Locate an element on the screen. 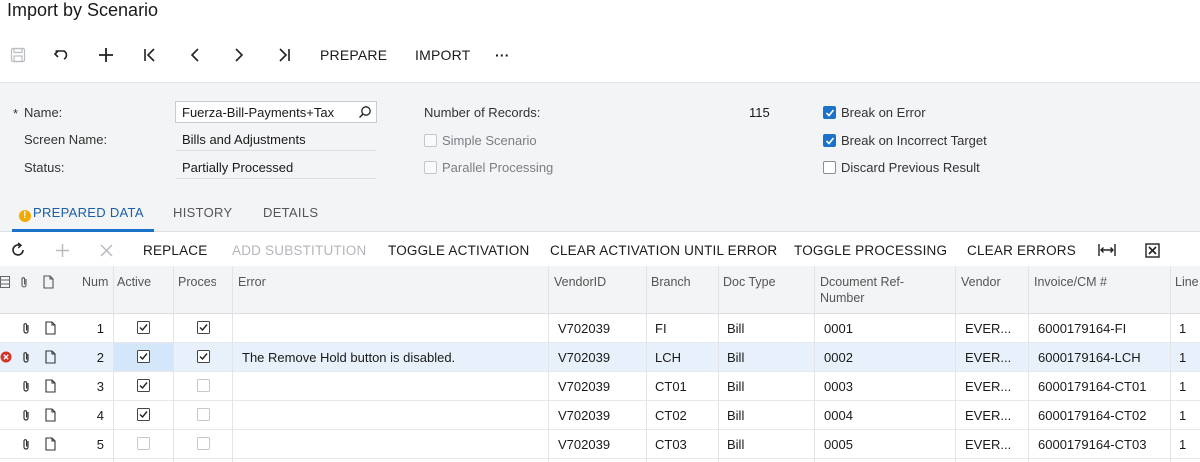  column-processed: Proces is located at coordinates (197, 282).